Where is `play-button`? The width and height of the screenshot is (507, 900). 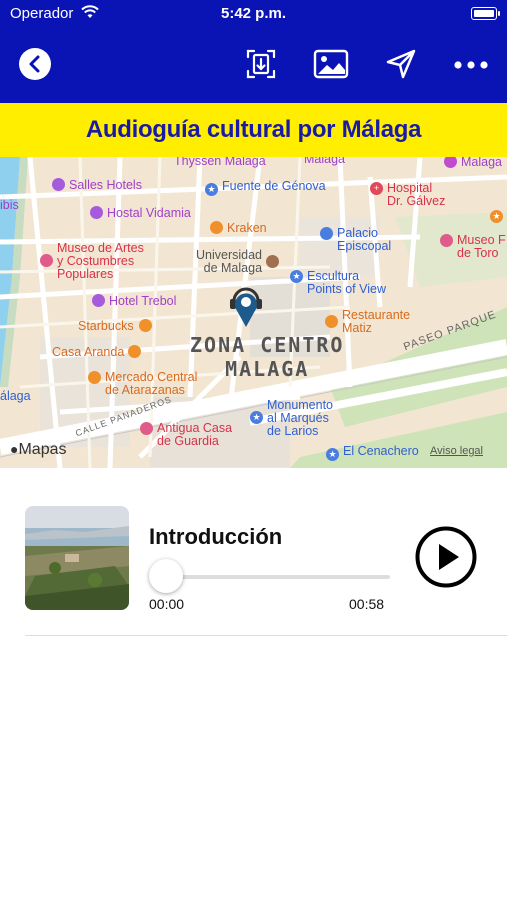
play-button is located at coordinates (446, 557).